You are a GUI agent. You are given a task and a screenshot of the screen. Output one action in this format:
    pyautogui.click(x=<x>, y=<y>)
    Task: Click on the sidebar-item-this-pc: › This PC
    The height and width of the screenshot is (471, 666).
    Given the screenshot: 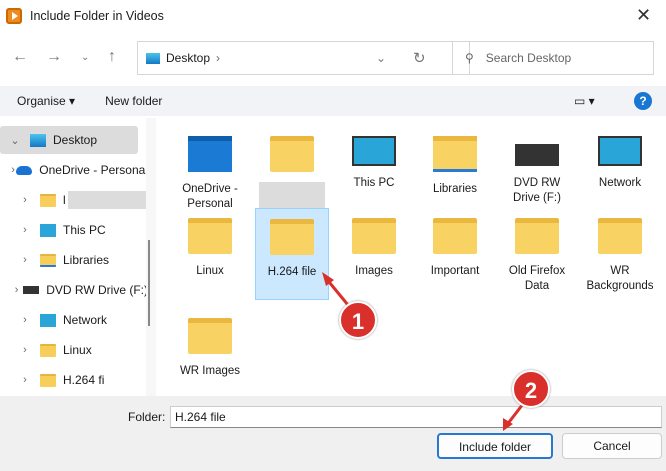 What is the action you would take?
    pyautogui.click(x=79, y=230)
    